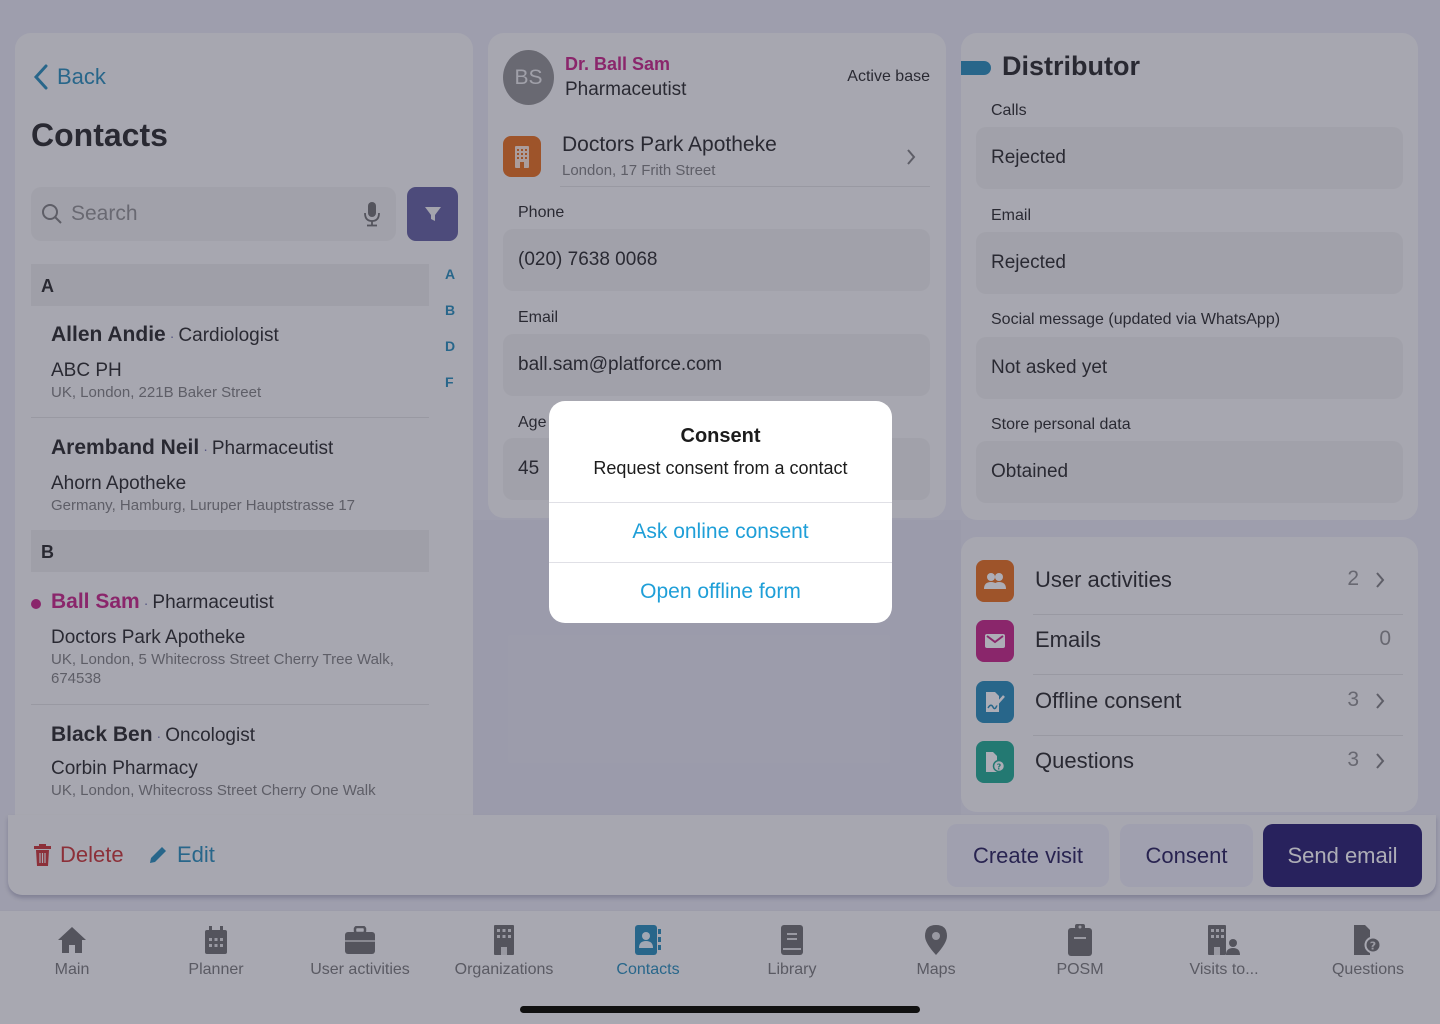  Describe the element at coordinates (720, 436) in the screenshot. I see `dialog-title: Consent` at that location.